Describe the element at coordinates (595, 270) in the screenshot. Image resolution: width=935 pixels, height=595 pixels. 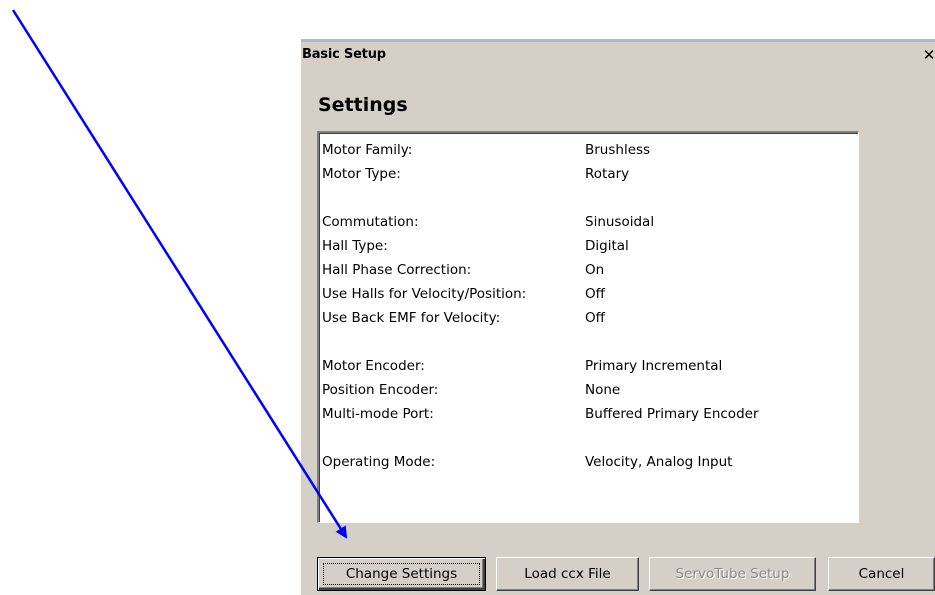
I see `setting-value: On` at that location.